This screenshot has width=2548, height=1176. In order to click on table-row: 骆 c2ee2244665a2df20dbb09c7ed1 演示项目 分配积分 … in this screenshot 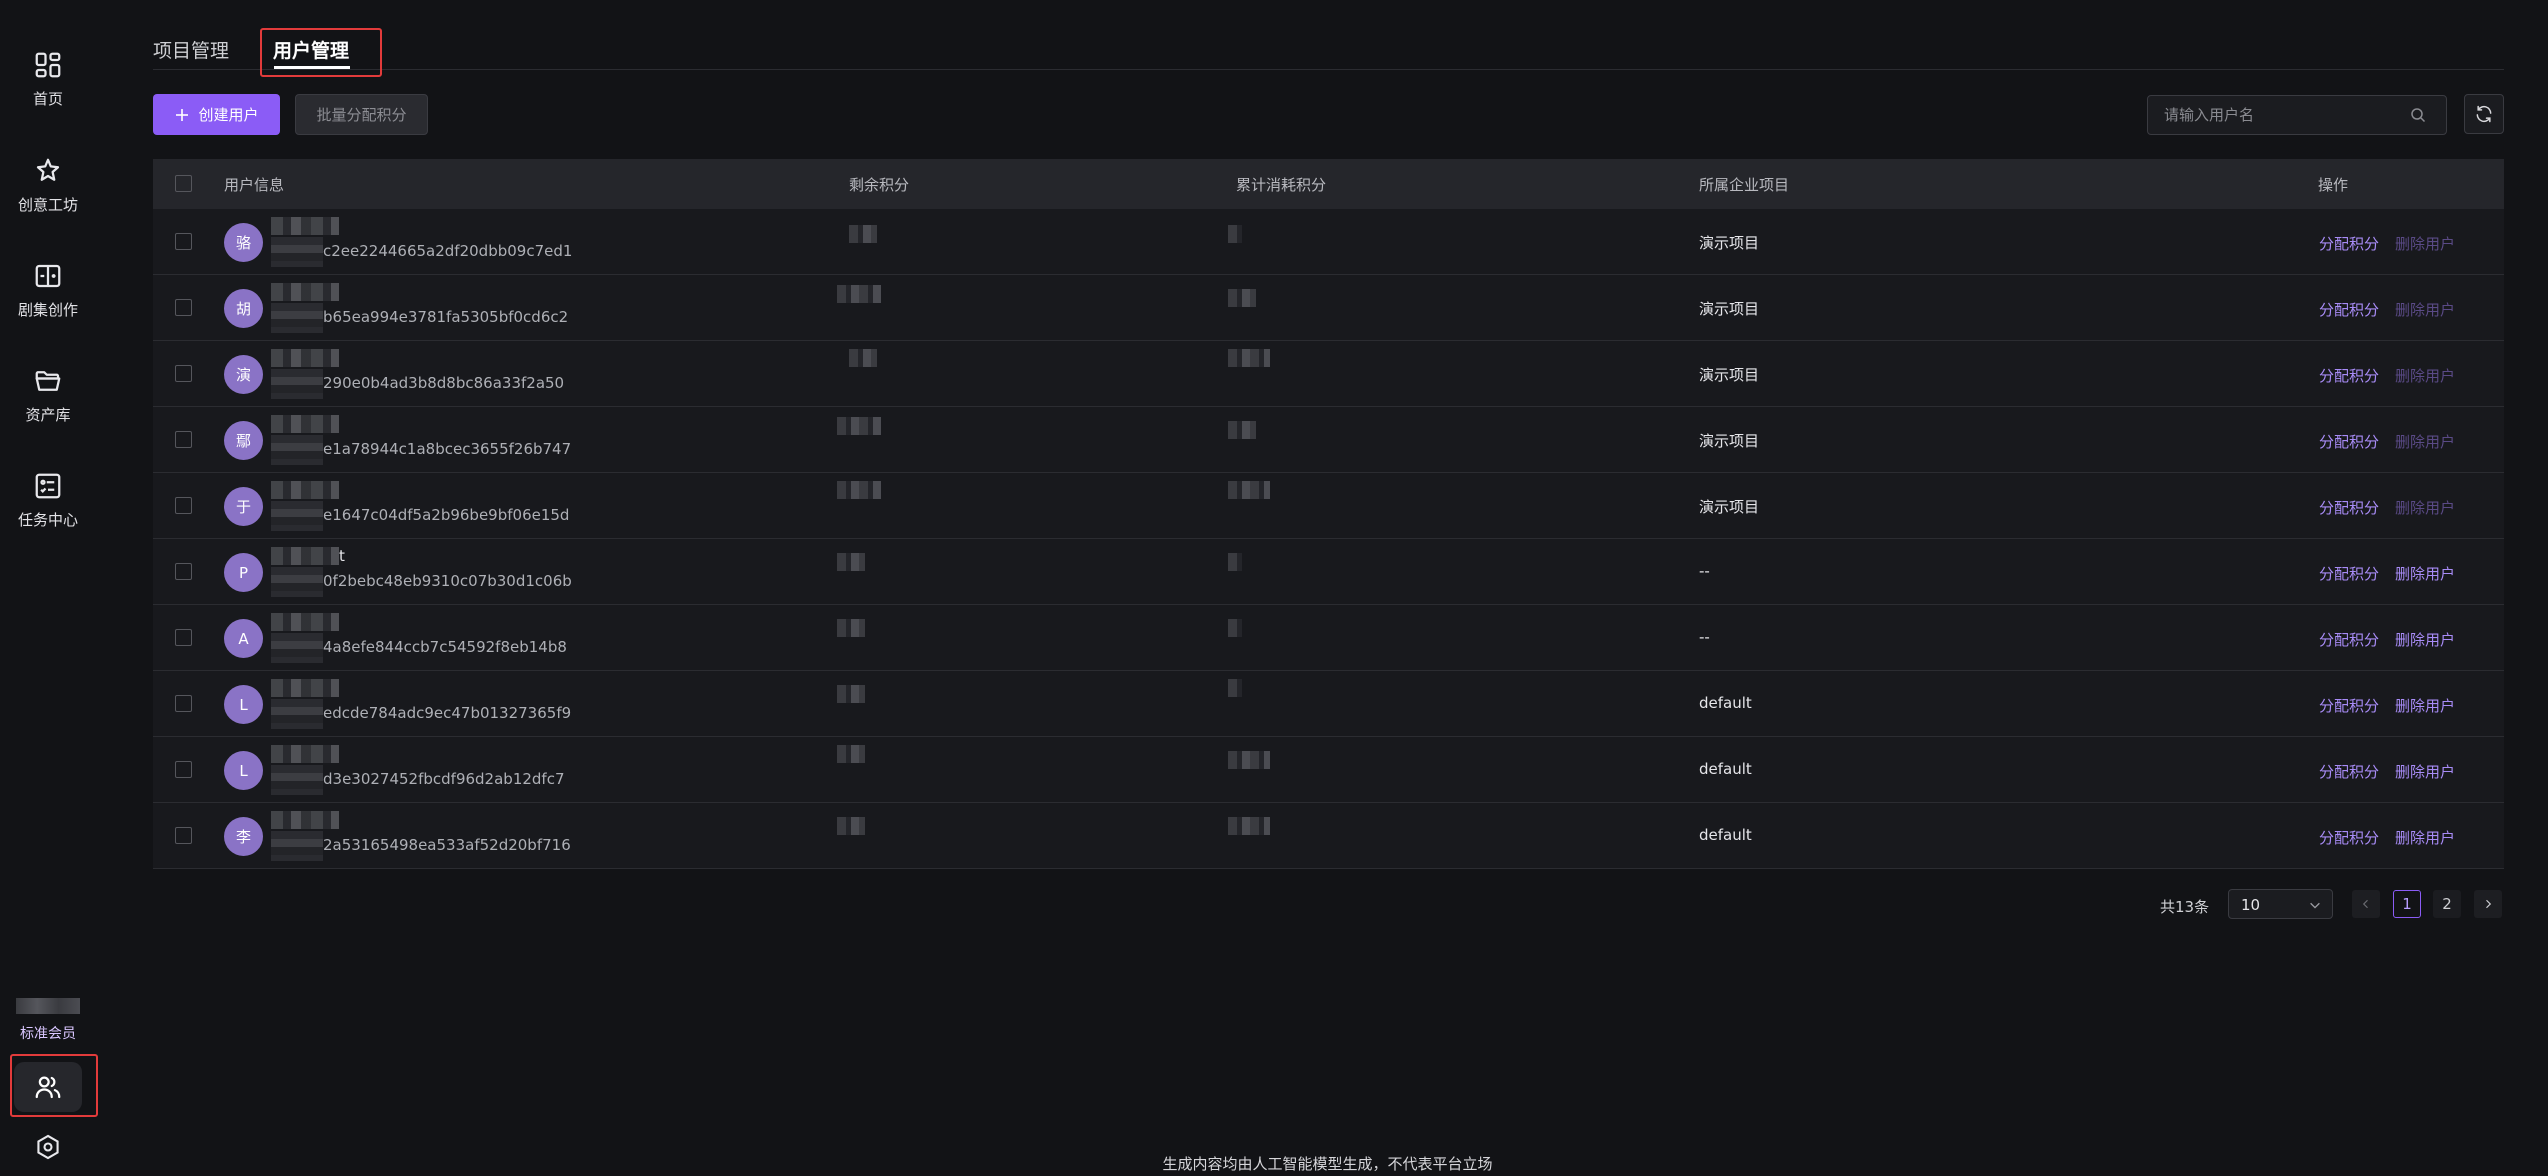, I will do `click(1328, 242)`.